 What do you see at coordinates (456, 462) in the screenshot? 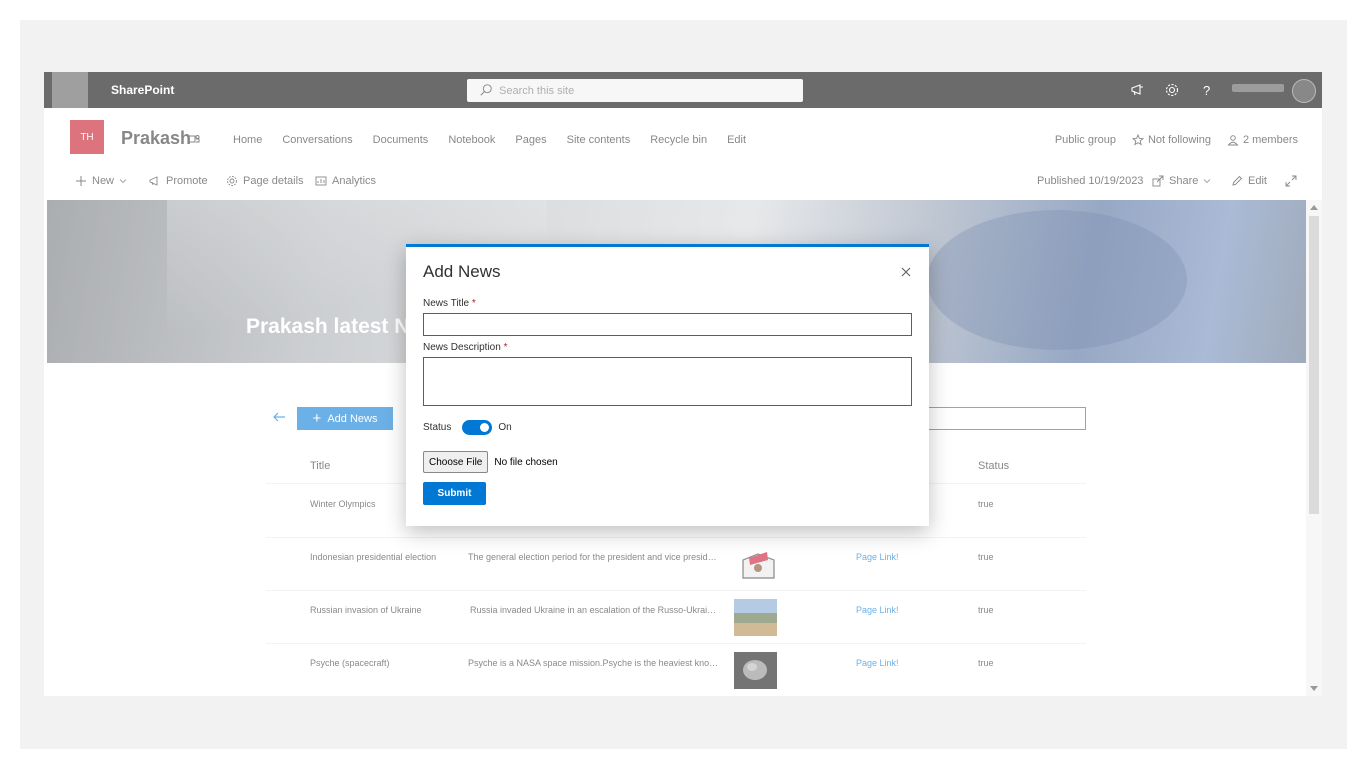
I see `choose-file-button: Choose File` at bounding box center [456, 462].